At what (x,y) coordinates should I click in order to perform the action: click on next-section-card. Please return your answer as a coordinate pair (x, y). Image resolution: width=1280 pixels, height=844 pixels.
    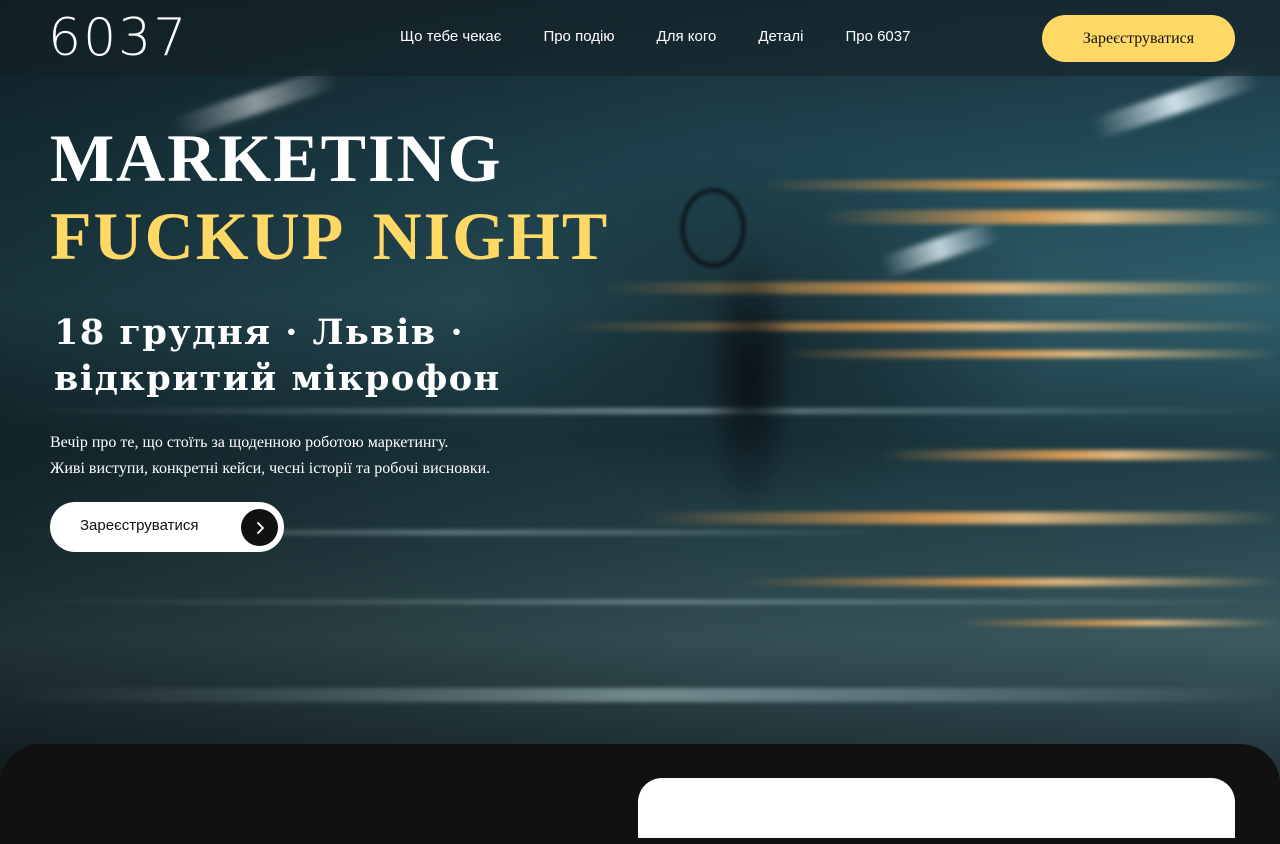
    Looking at the image, I should click on (936, 808).